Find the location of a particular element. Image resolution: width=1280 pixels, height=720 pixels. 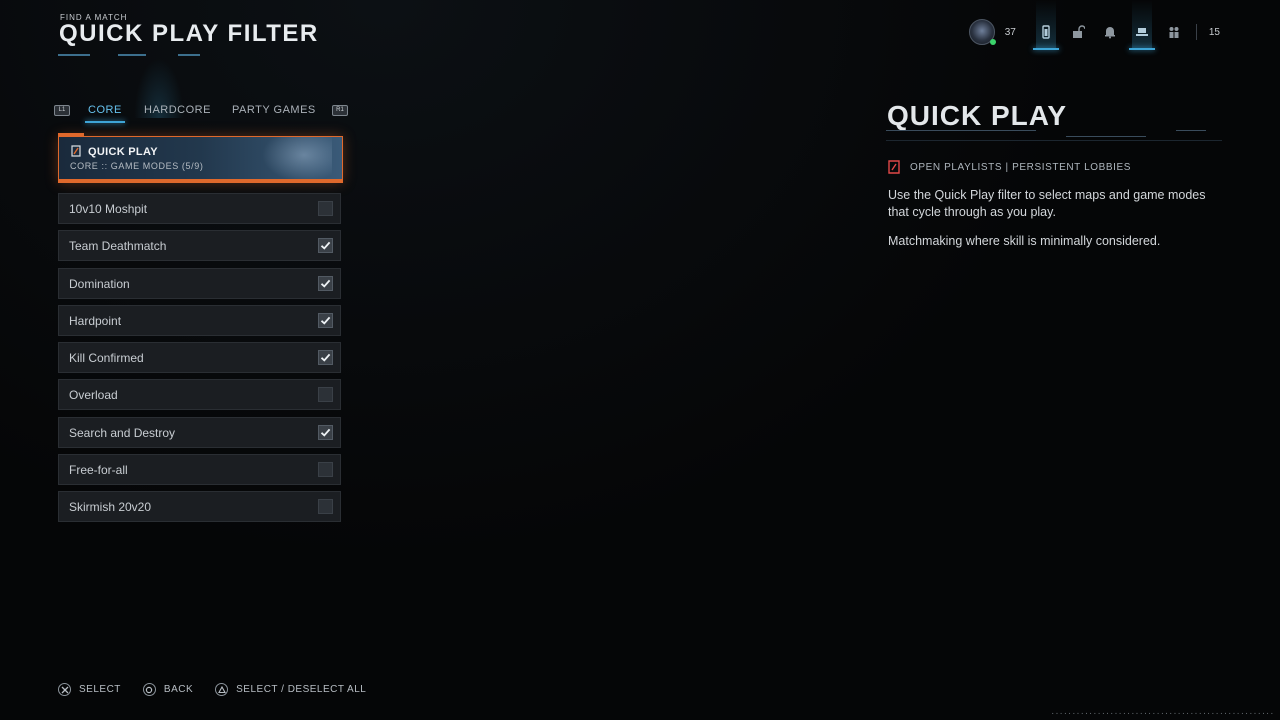

game-mode-label: Search and Destroy is located at coordinates (122, 432).